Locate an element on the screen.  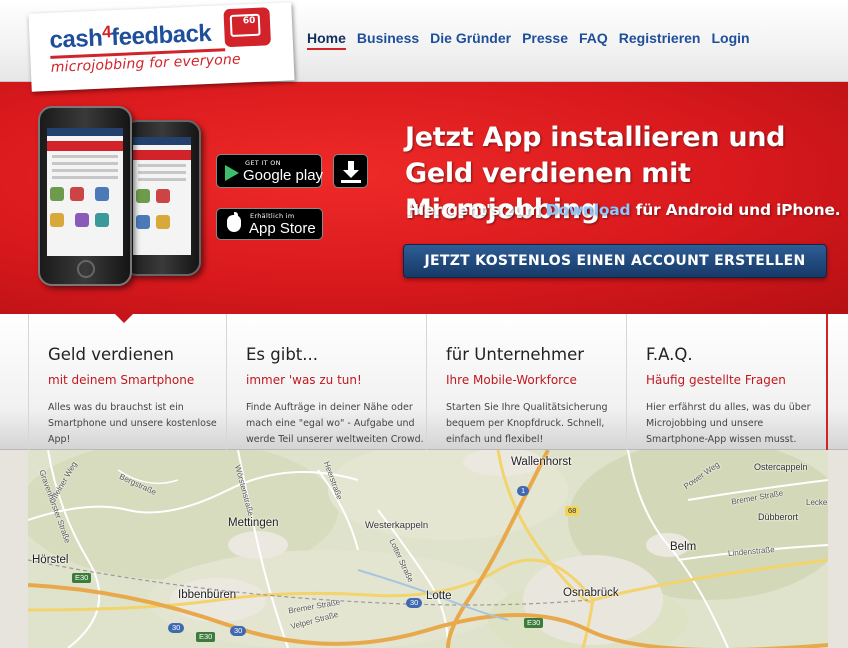
map-place-label: Westerkappeln is located at coordinates (397, 525).